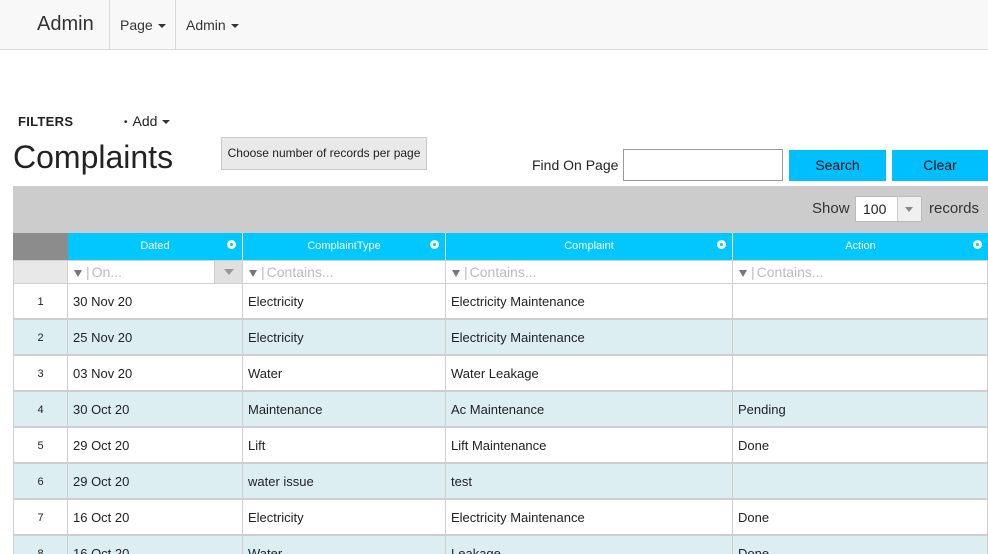 The image size is (988, 554). I want to click on cell-complainttype: Maintenance, so click(344, 410).